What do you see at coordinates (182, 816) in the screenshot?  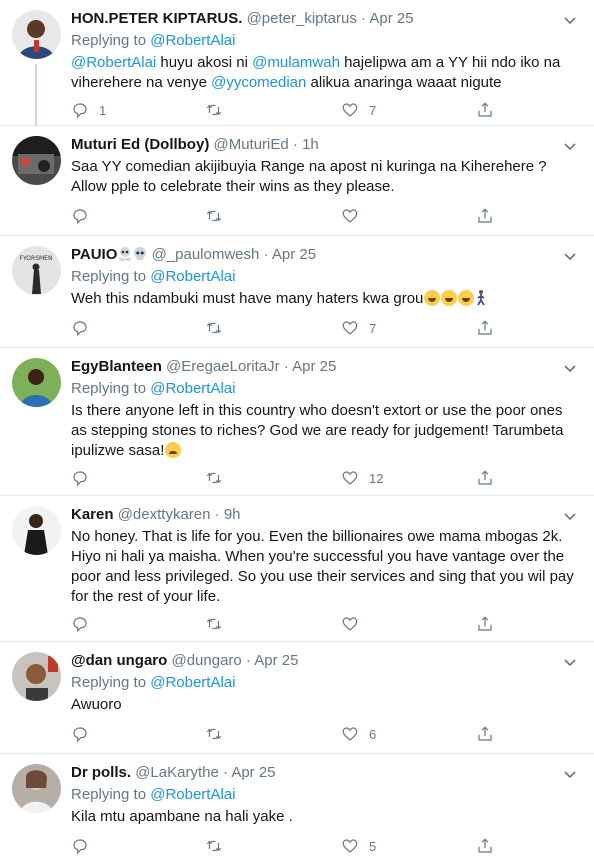 I see `tweet-text: Kila mtu apambane na hali yake .` at bounding box center [182, 816].